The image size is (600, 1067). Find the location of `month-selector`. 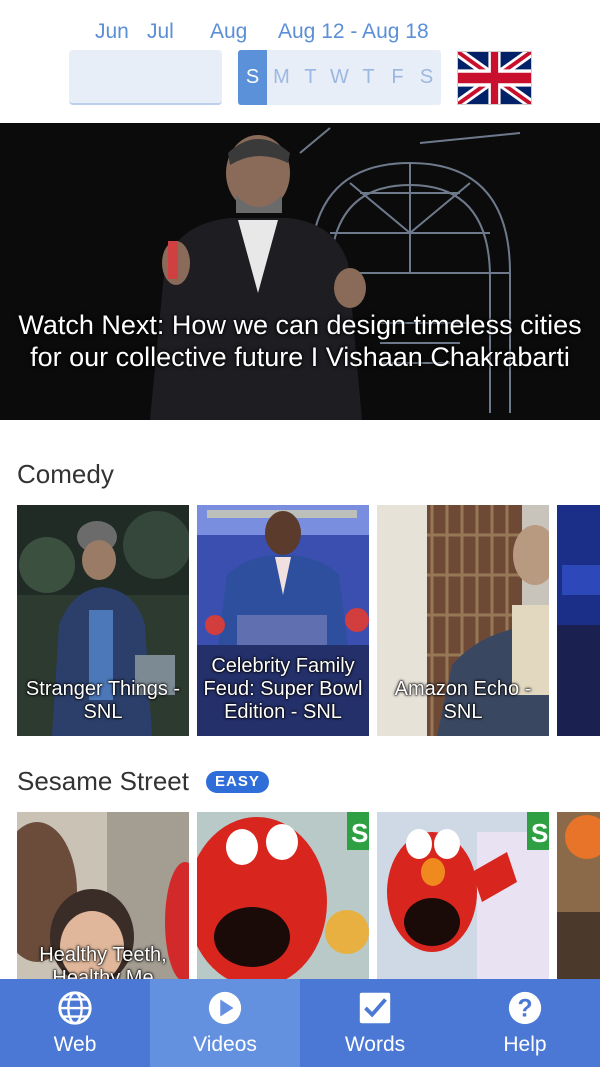

month-selector is located at coordinates (145, 77).